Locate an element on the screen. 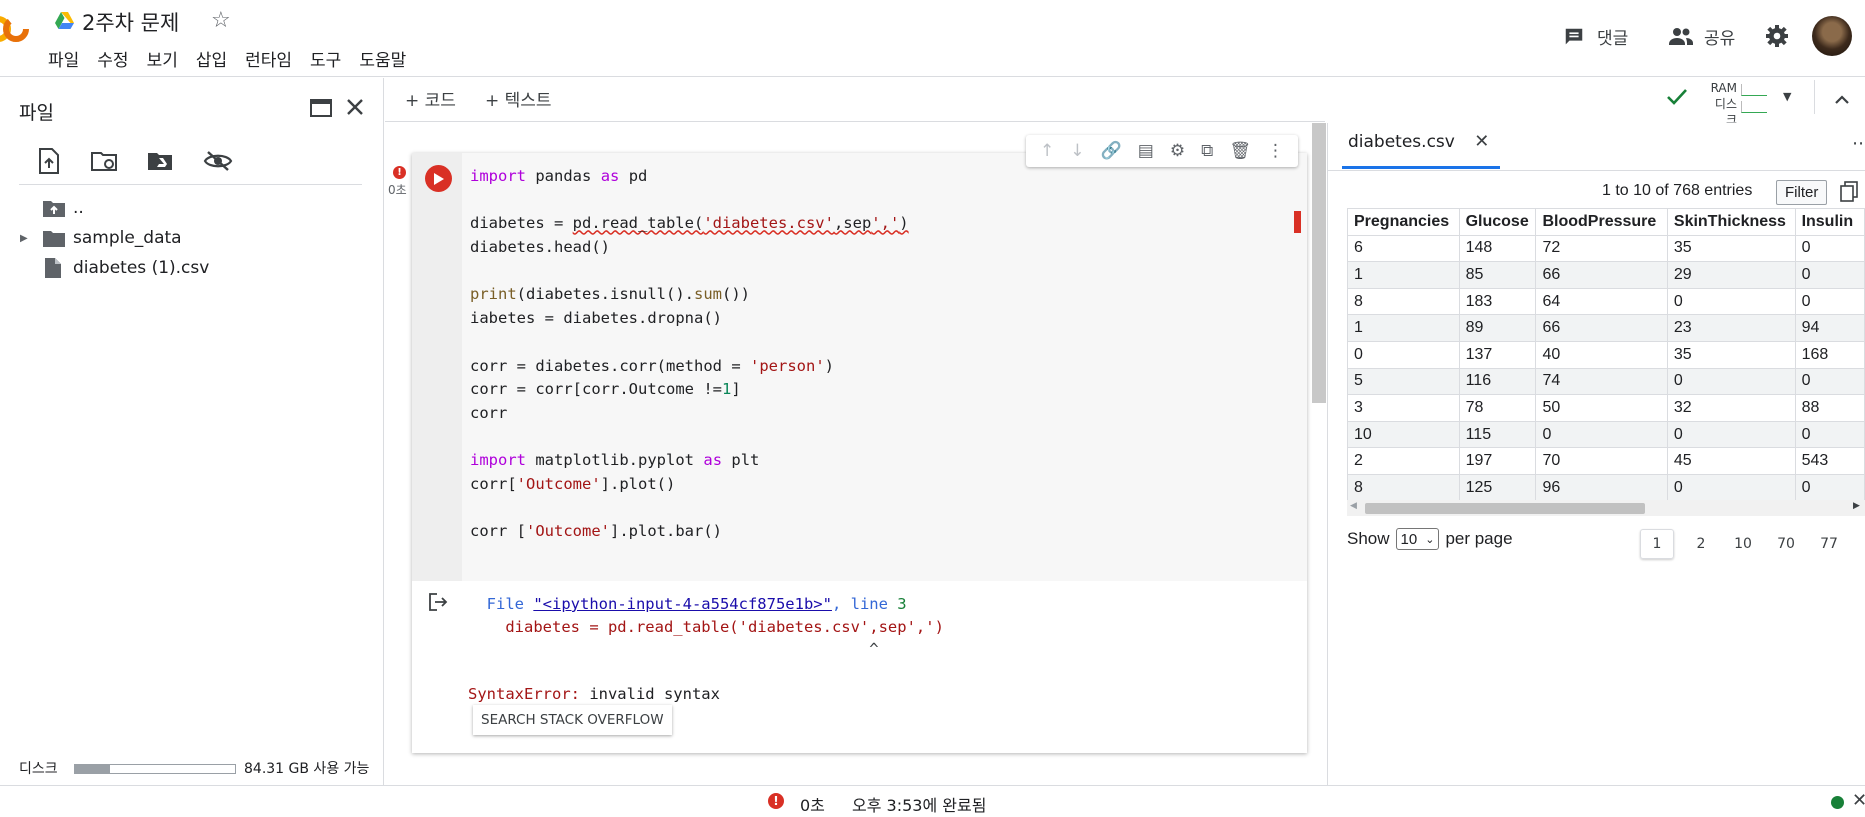 The image size is (1865, 817). filter-button: Filter is located at coordinates (1802, 192).